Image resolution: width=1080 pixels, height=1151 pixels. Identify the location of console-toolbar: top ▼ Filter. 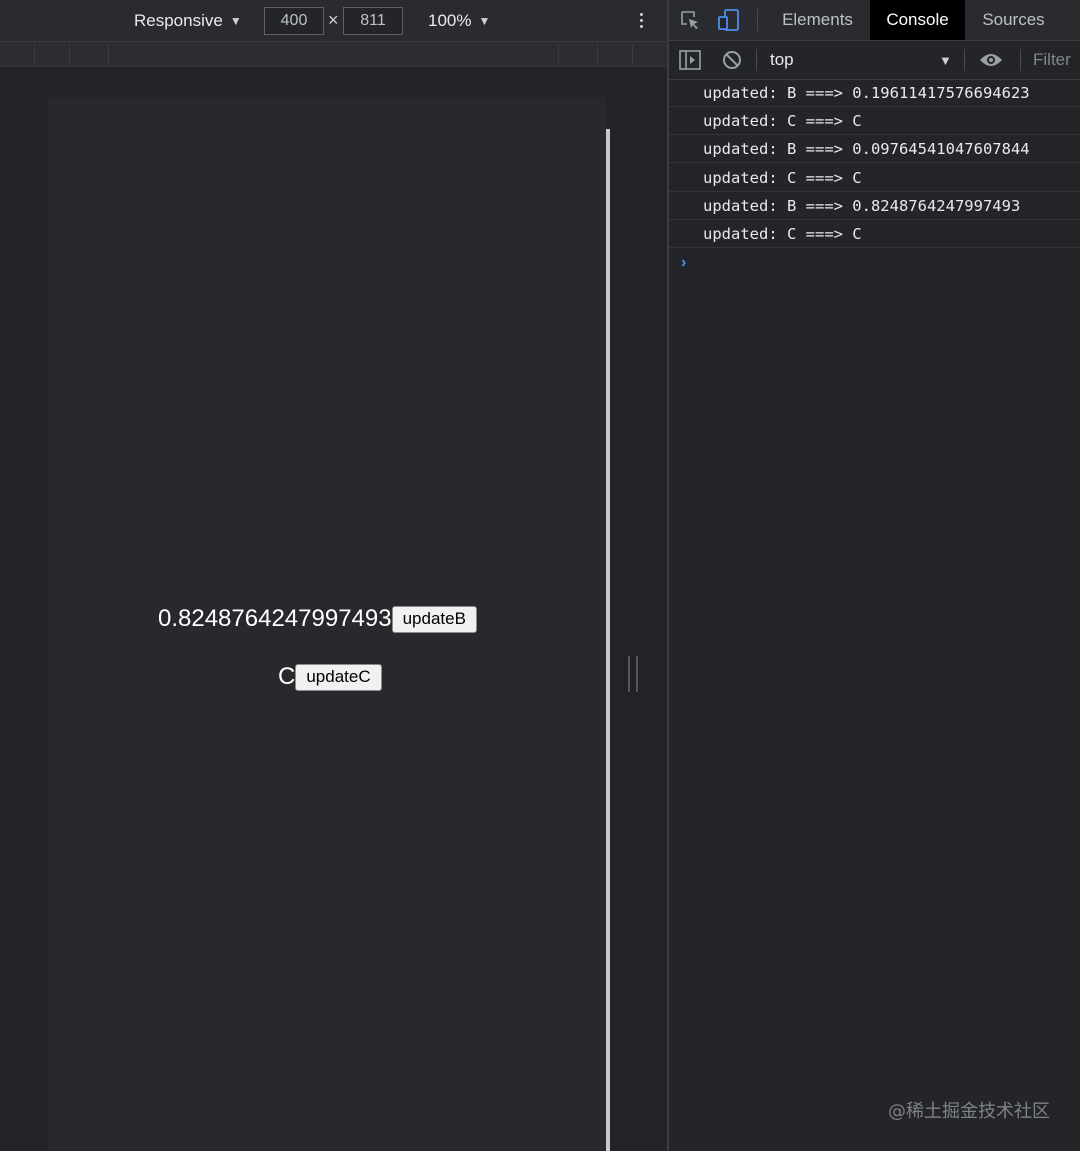
(874, 60).